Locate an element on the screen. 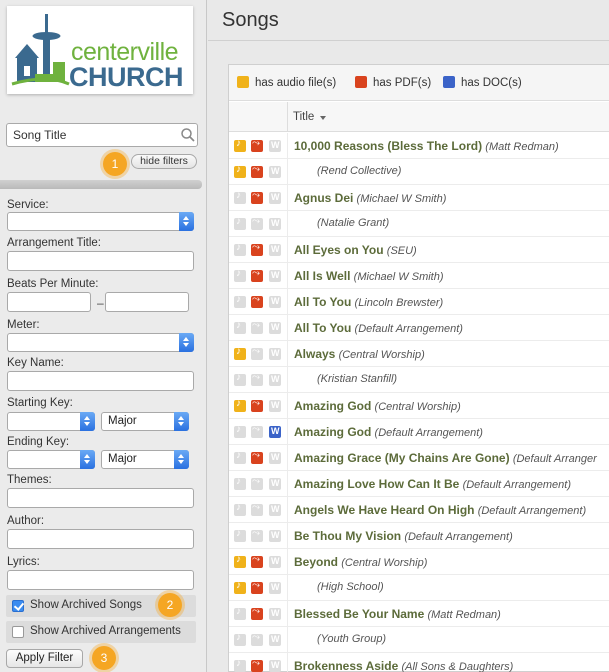 The image size is (609, 672). song-name: Amazing Love How Can It Be is located at coordinates (376, 484).